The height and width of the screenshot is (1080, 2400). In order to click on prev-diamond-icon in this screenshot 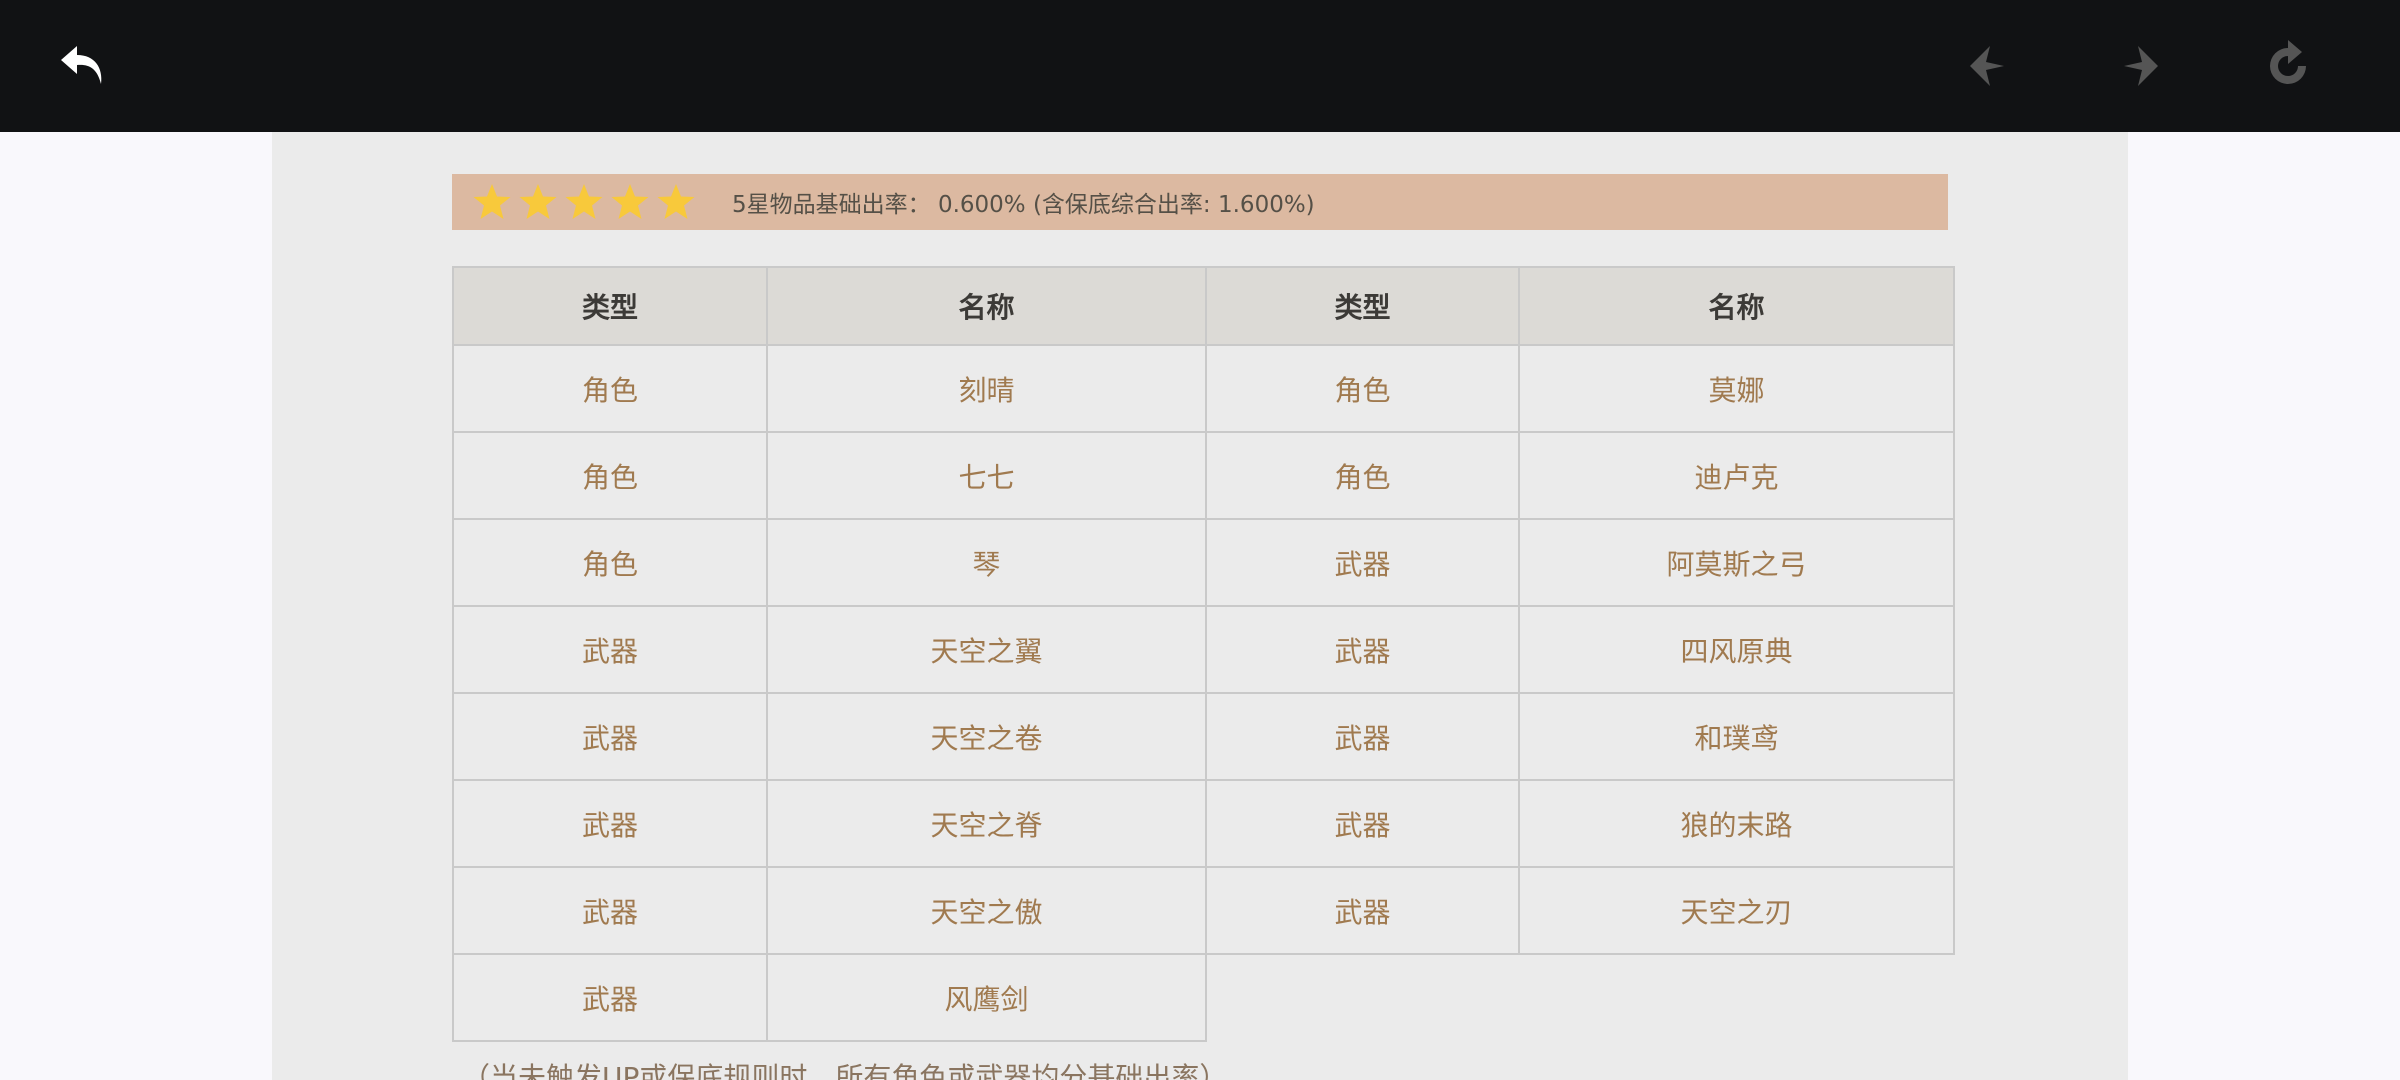, I will do `click(1987, 66)`.